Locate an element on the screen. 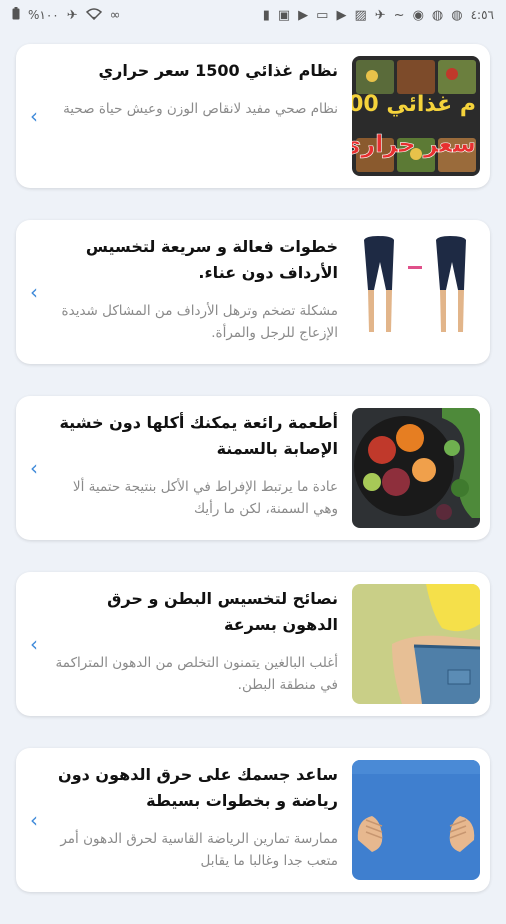 The image size is (506, 924). meal-prep-image: م غذائي 00 سعر حراري is located at coordinates (416, 116).